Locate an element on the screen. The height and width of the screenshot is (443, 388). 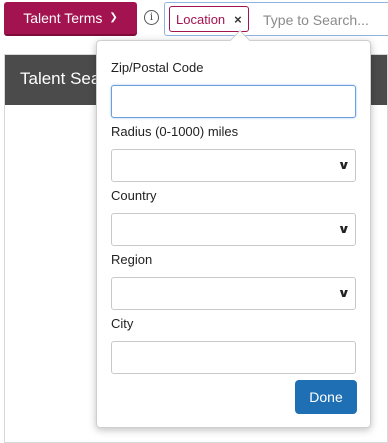
search-box: Location × is located at coordinates (276, 19).